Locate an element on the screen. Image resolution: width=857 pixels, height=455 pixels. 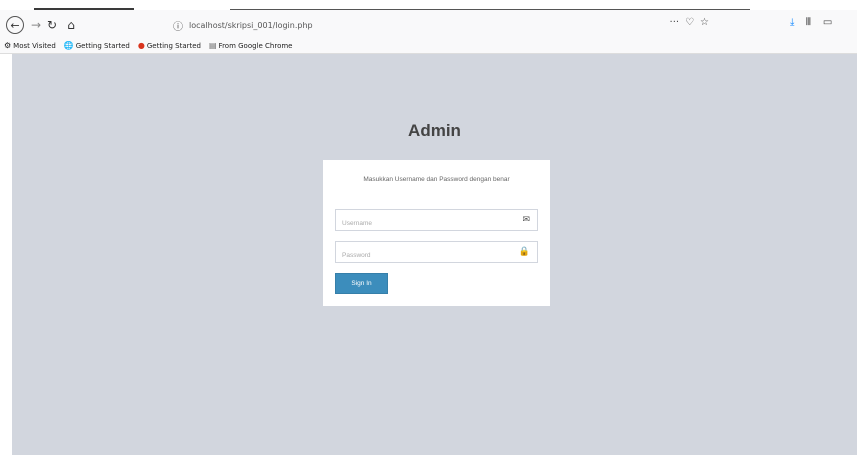
gear-icon: ⚙ is located at coordinates (8, 45).